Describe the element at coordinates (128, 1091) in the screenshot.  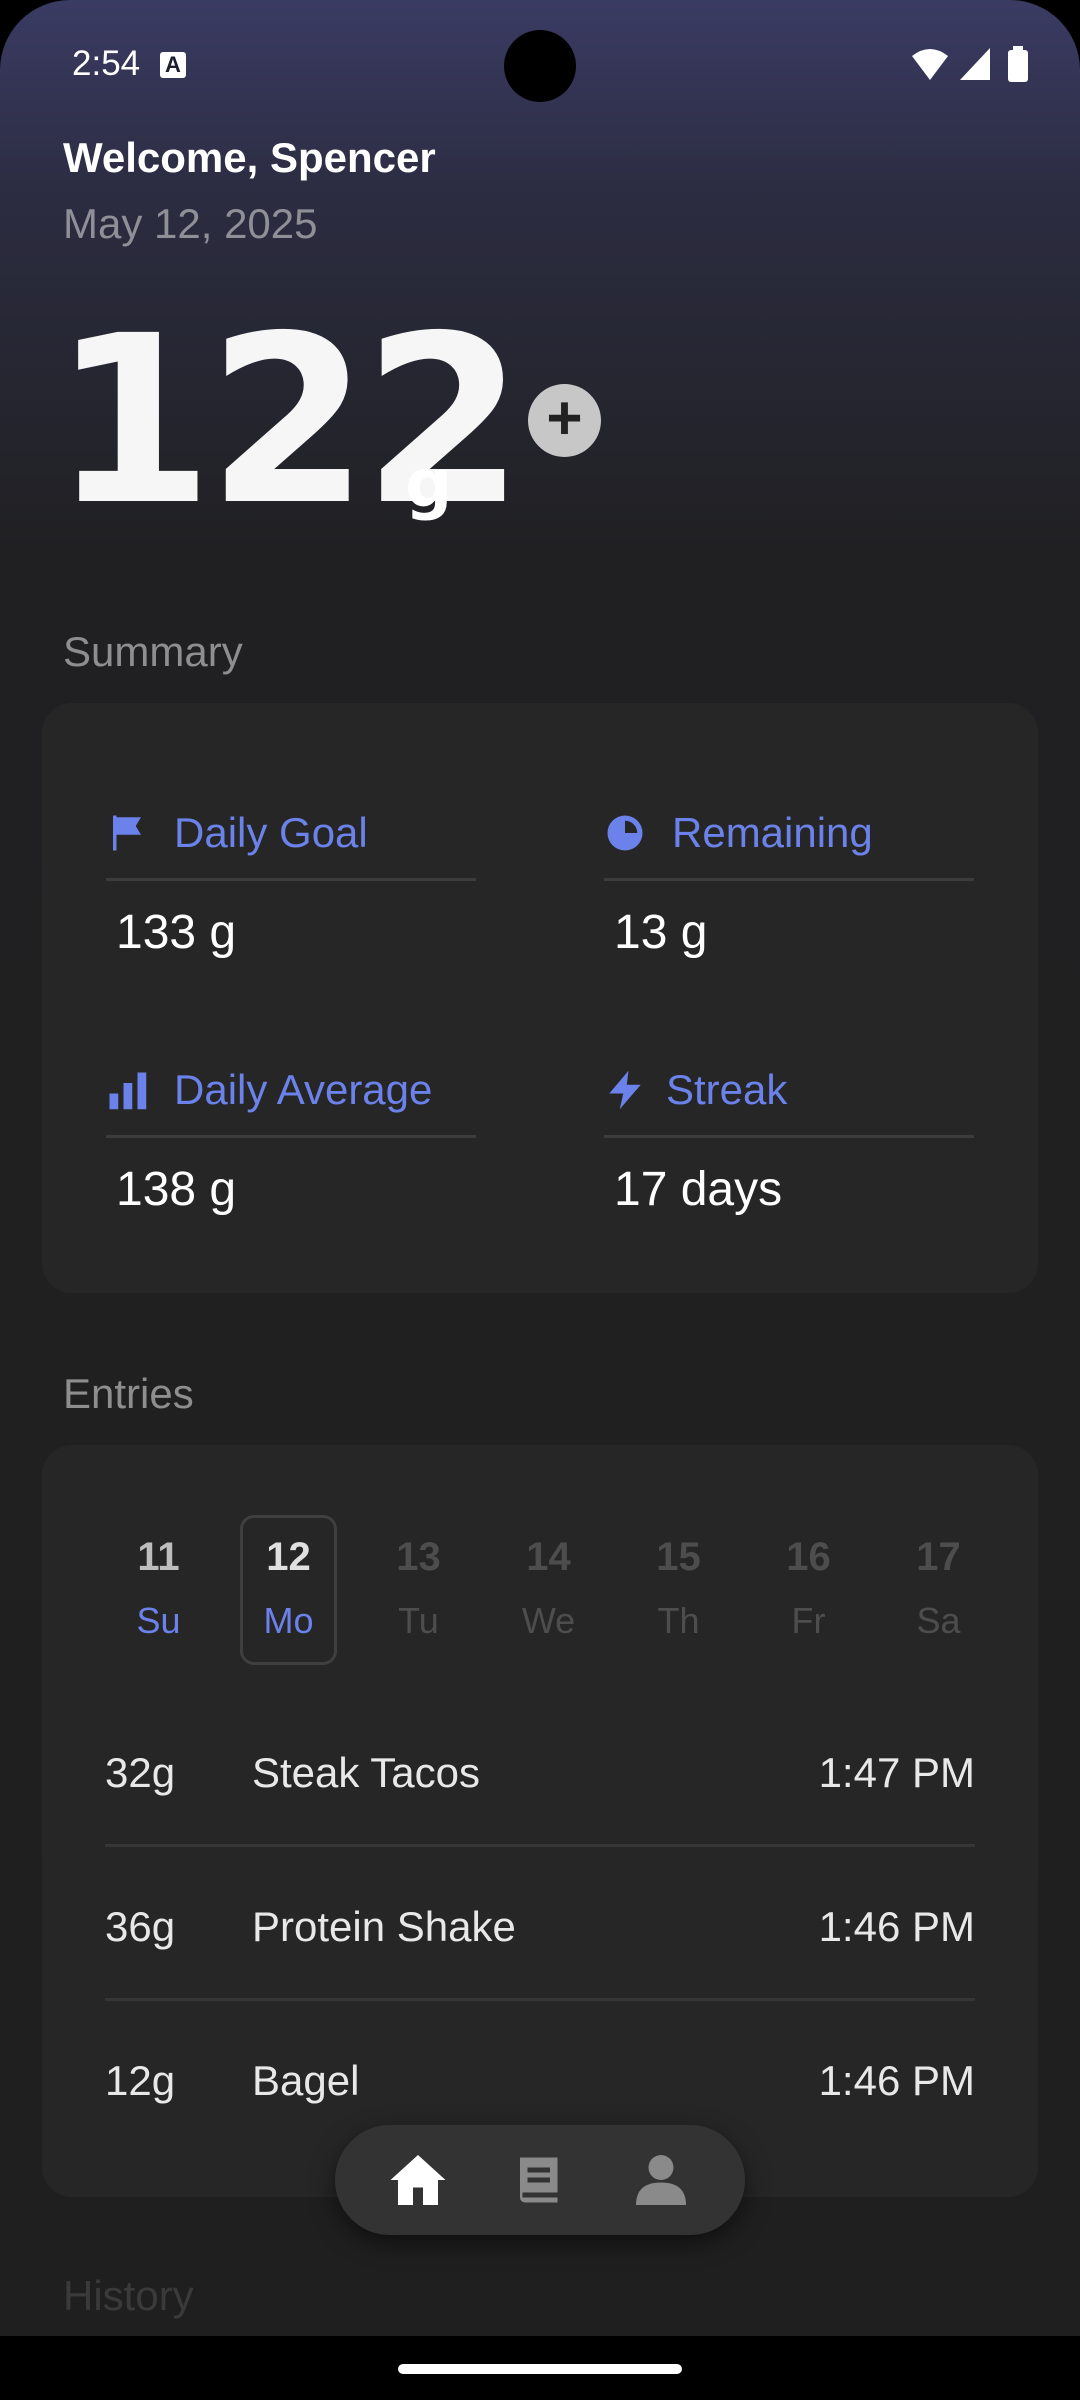
I see `bar-chart-icon` at that location.